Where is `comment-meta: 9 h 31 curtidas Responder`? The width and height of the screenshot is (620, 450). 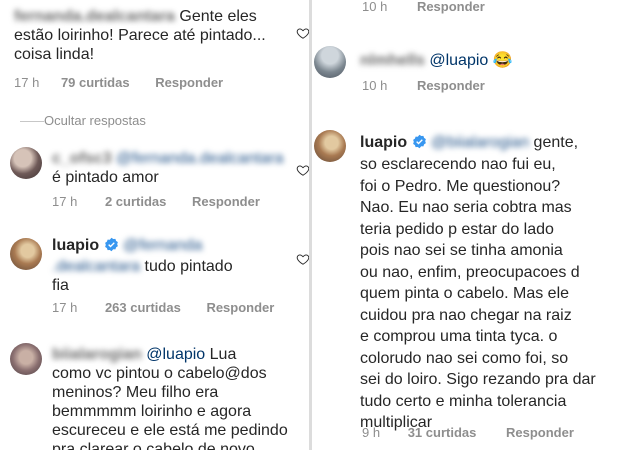 comment-meta: 9 h 31 curtidas Responder is located at coordinates (468, 432).